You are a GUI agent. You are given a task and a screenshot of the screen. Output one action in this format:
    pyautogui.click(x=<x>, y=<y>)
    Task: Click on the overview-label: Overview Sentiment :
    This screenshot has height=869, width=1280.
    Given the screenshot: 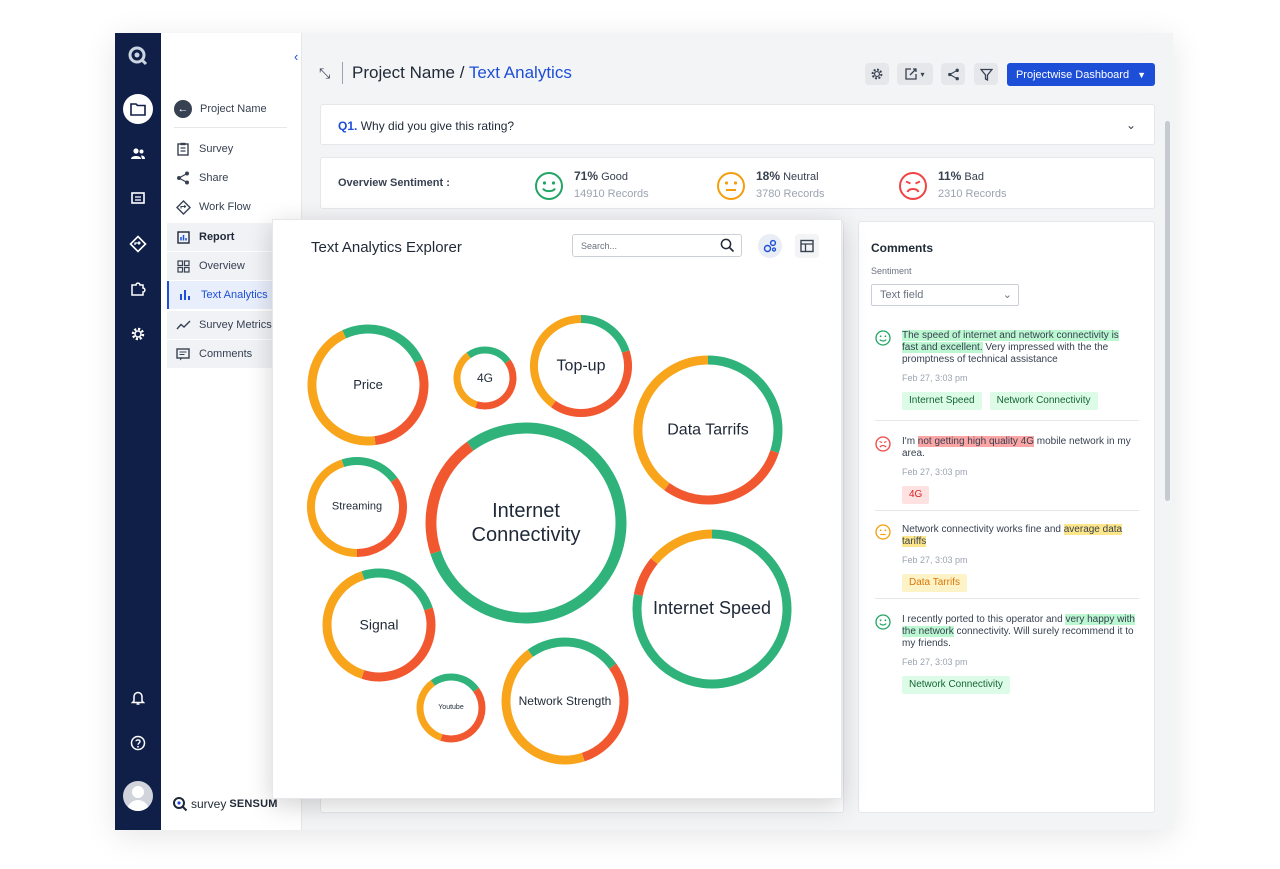 What is the action you would take?
    pyautogui.click(x=394, y=183)
    